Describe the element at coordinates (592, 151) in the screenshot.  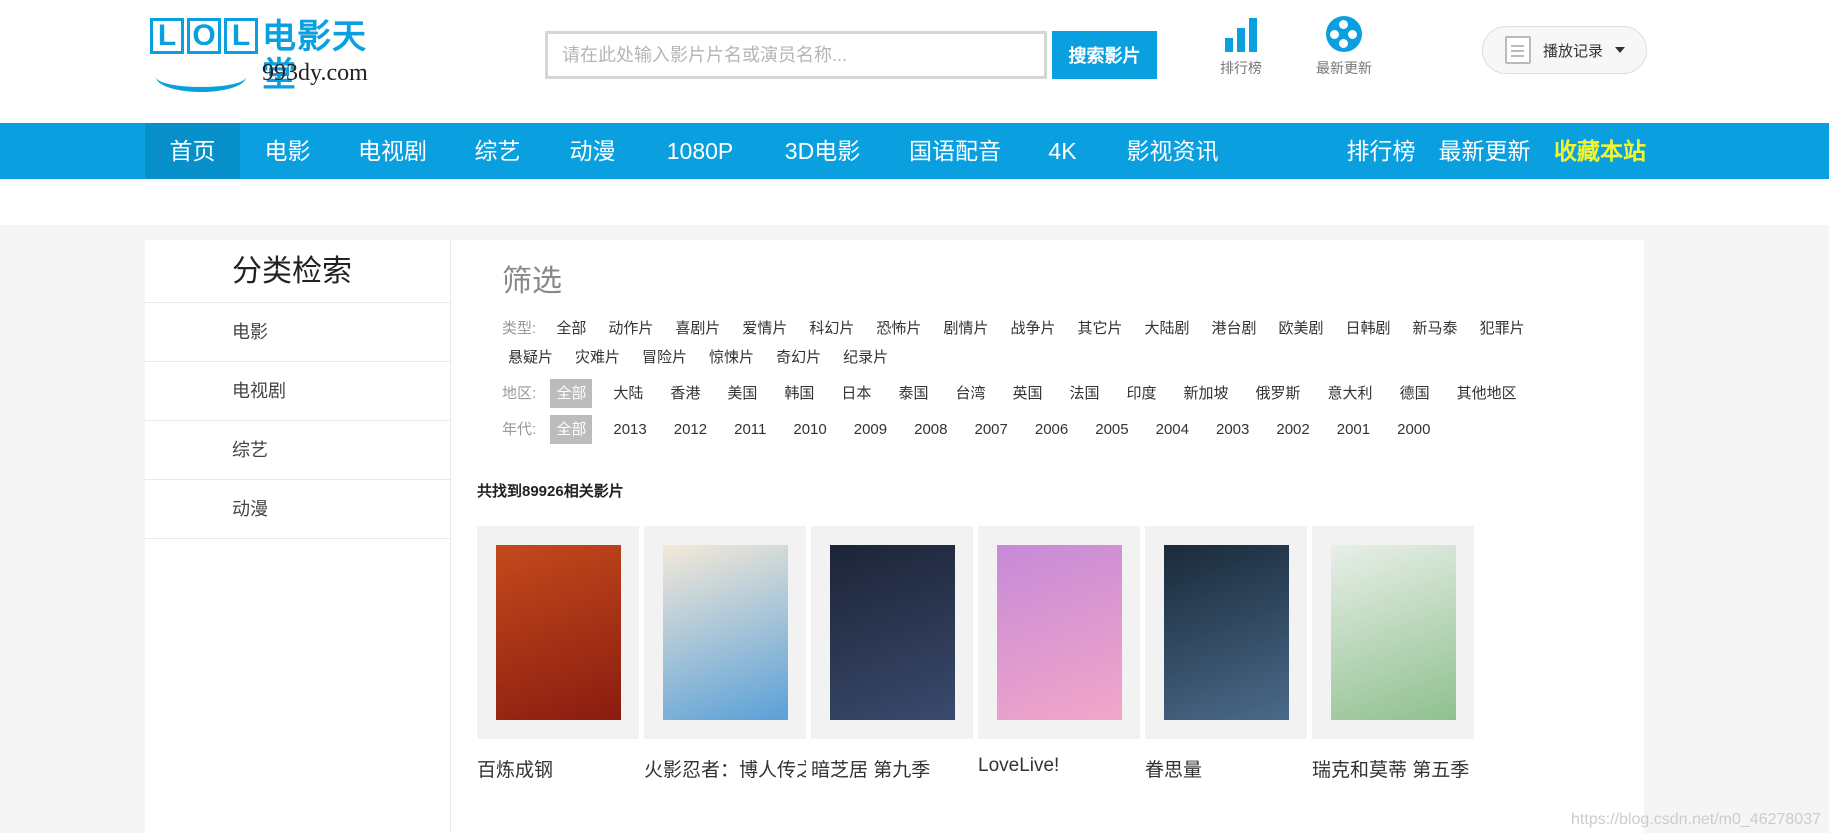
I see `nav-item-anime: 动漫` at that location.